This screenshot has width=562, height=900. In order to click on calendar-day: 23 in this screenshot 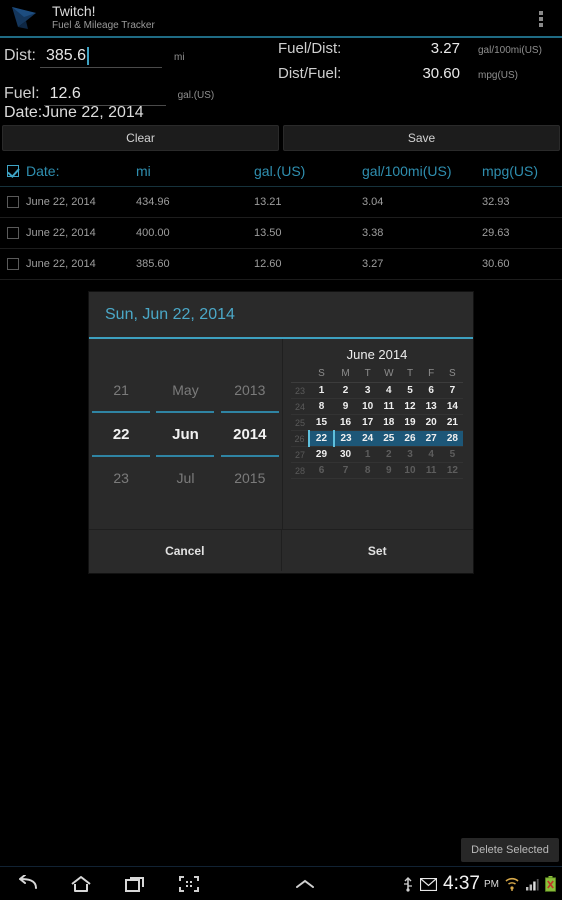, I will do `click(345, 438)`.